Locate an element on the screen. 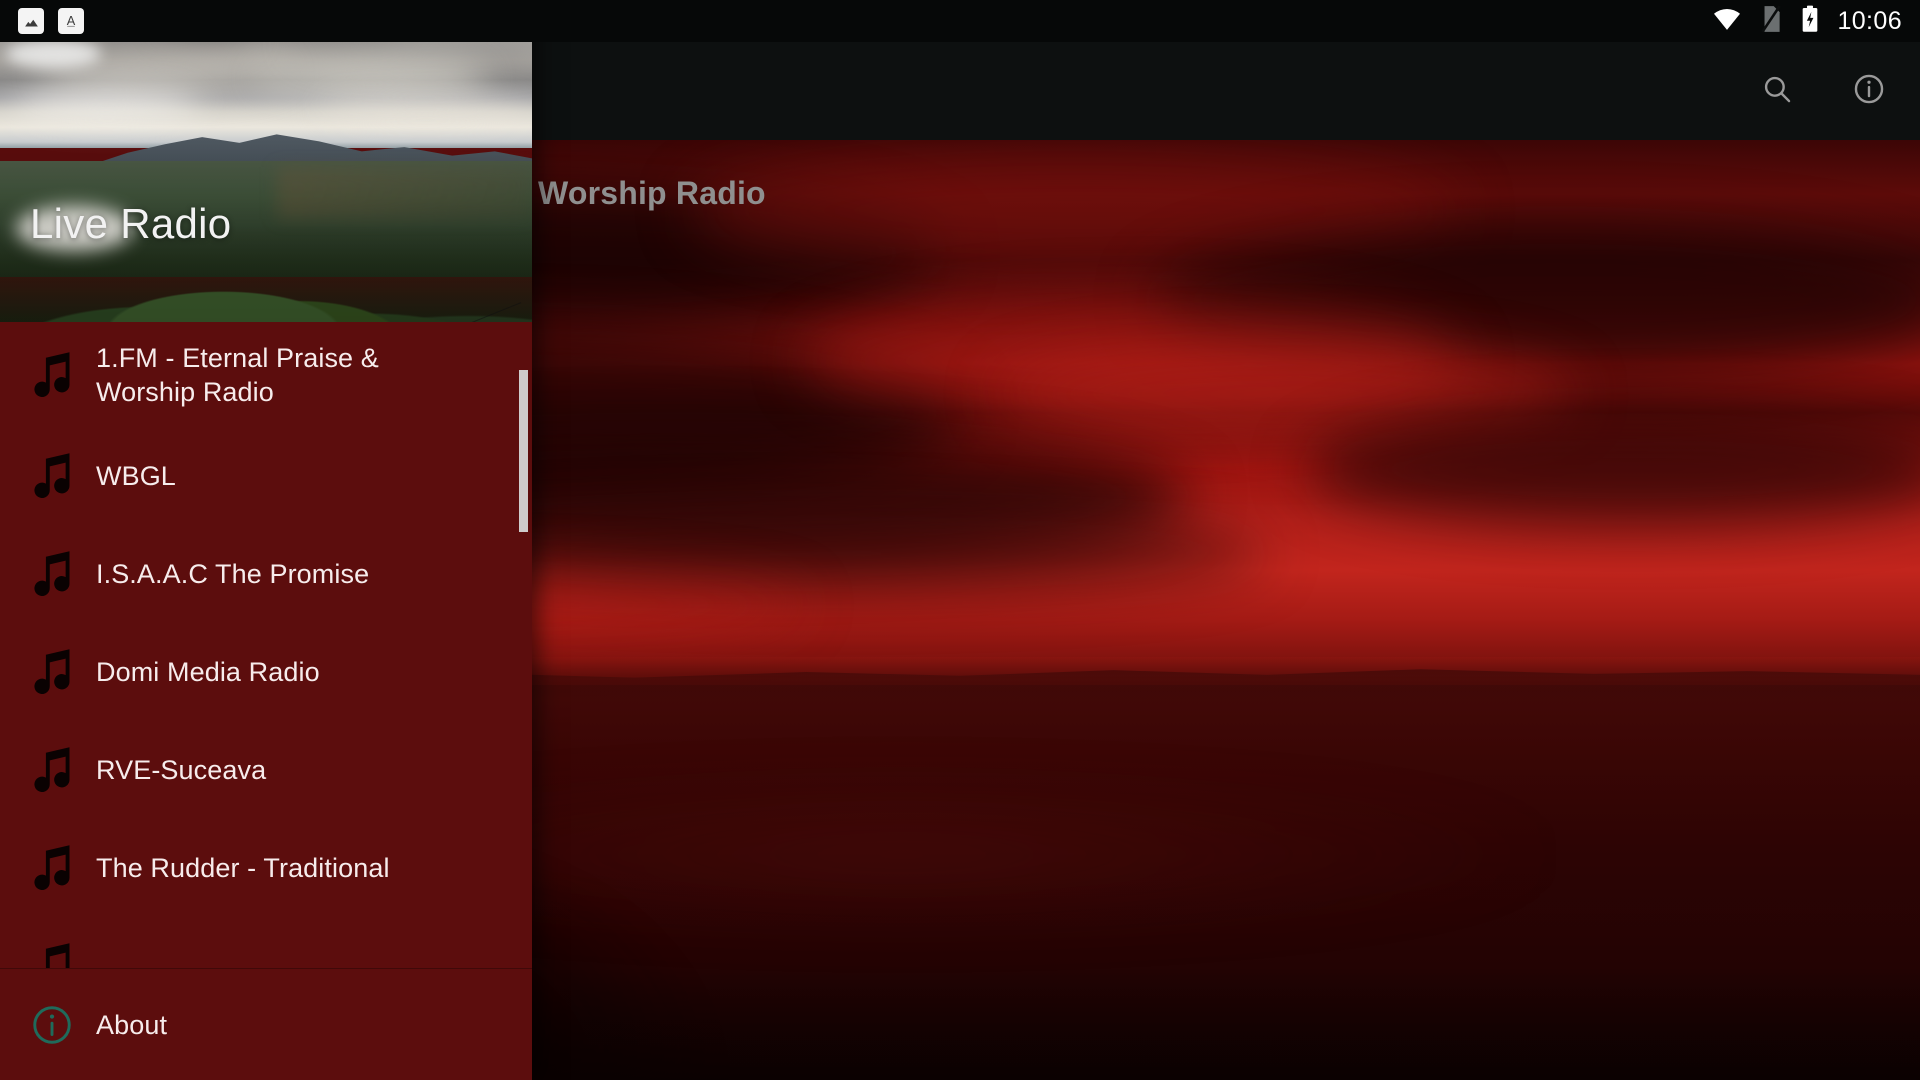 The height and width of the screenshot is (1080, 1920). drawer-header: Live Radio is located at coordinates (266, 161).